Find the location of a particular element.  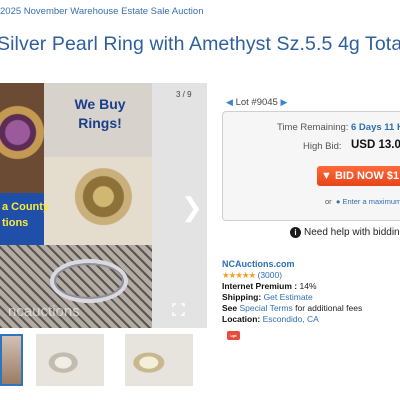

max-bid-icon: ● is located at coordinates (338, 201).